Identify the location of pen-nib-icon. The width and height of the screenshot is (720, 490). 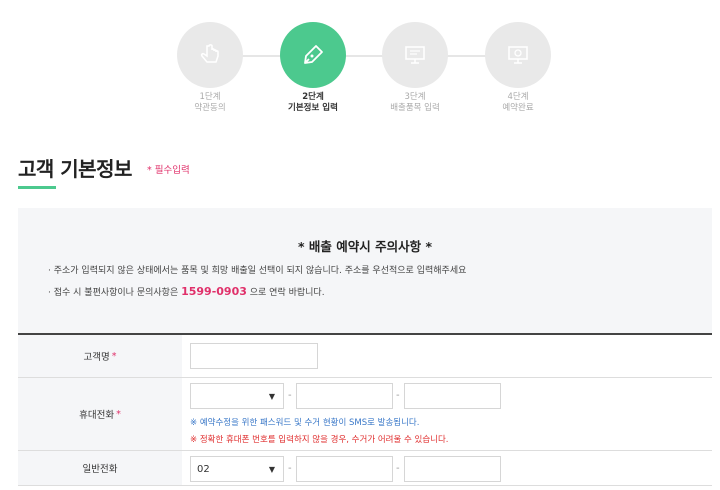
(313, 54).